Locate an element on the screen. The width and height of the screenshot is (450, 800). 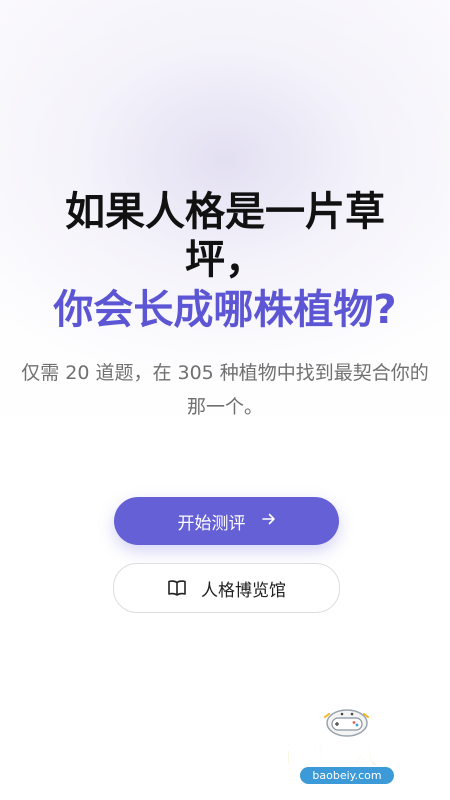
watermark-brand: 宝贝游戏网 is located at coordinates (341, 755).